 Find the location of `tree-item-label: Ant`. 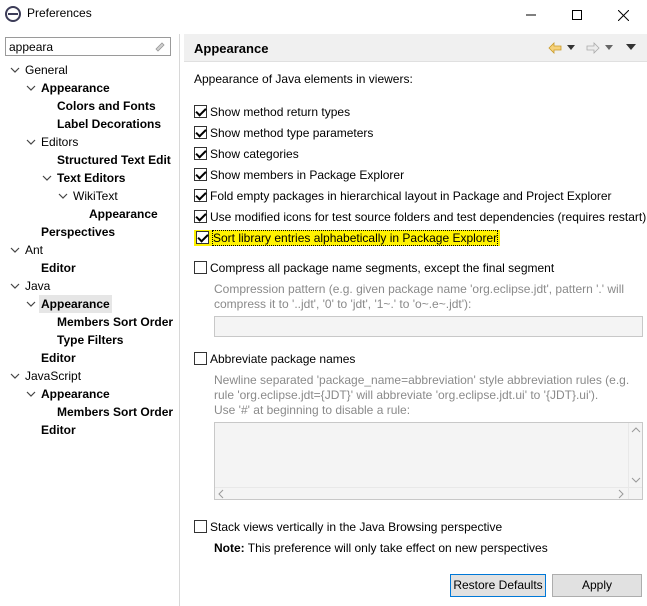

tree-item-label: Ant is located at coordinates (34, 250).